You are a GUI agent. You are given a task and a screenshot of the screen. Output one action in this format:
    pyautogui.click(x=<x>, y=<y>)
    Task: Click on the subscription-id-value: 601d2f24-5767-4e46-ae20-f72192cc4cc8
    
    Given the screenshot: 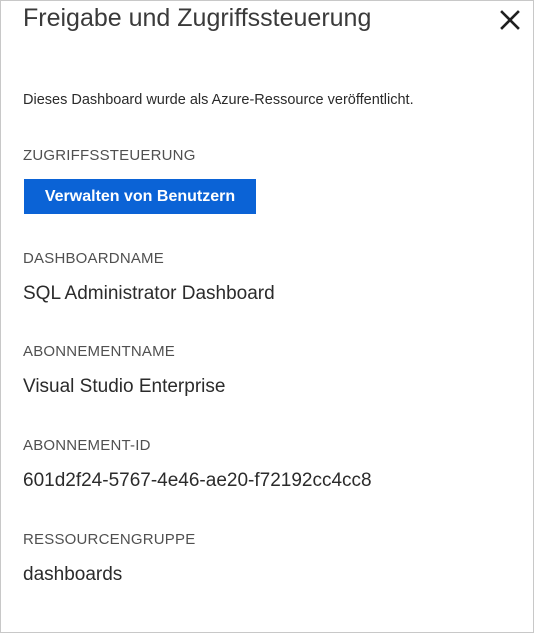 What is the action you would take?
    pyautogui.click(x=197, y=480)
    